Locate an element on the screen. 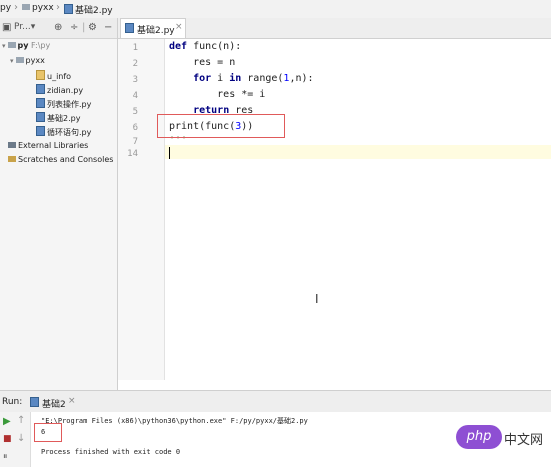 This screenshot has width=551, height=467. tree-item-external-libraries: External Libraries is located at coordinates (48, 145).